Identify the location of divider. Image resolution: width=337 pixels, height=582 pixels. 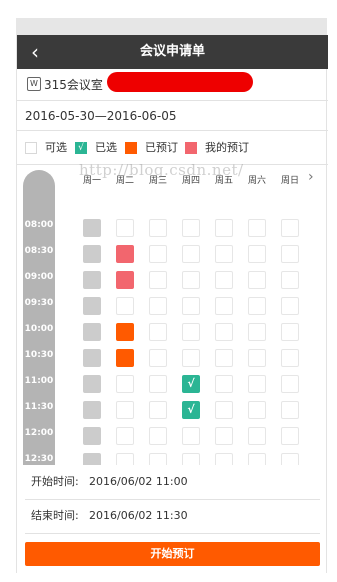
(172, 533).